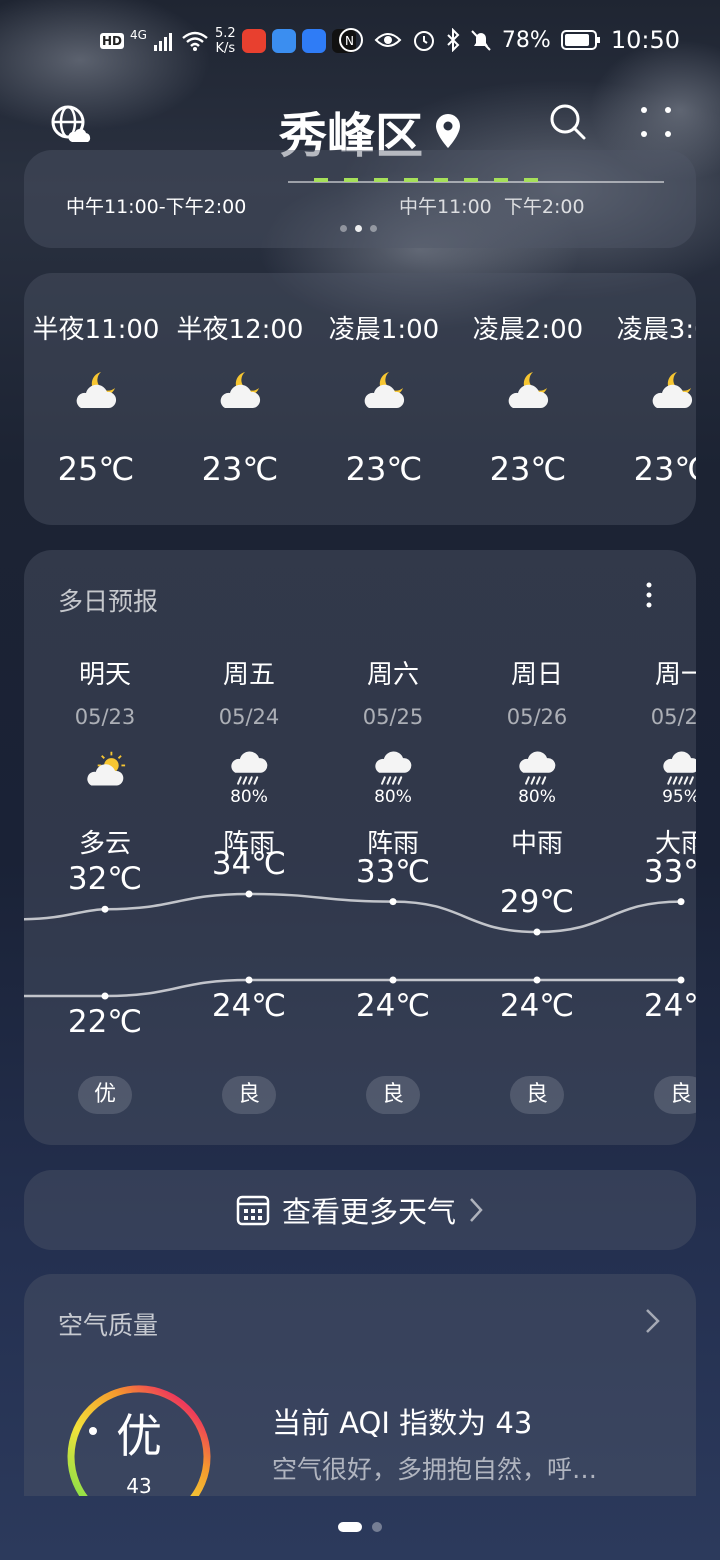  Describe the element at coordinates (105, 717) in the screenshot. I see `day-date: 05/23` at that location.